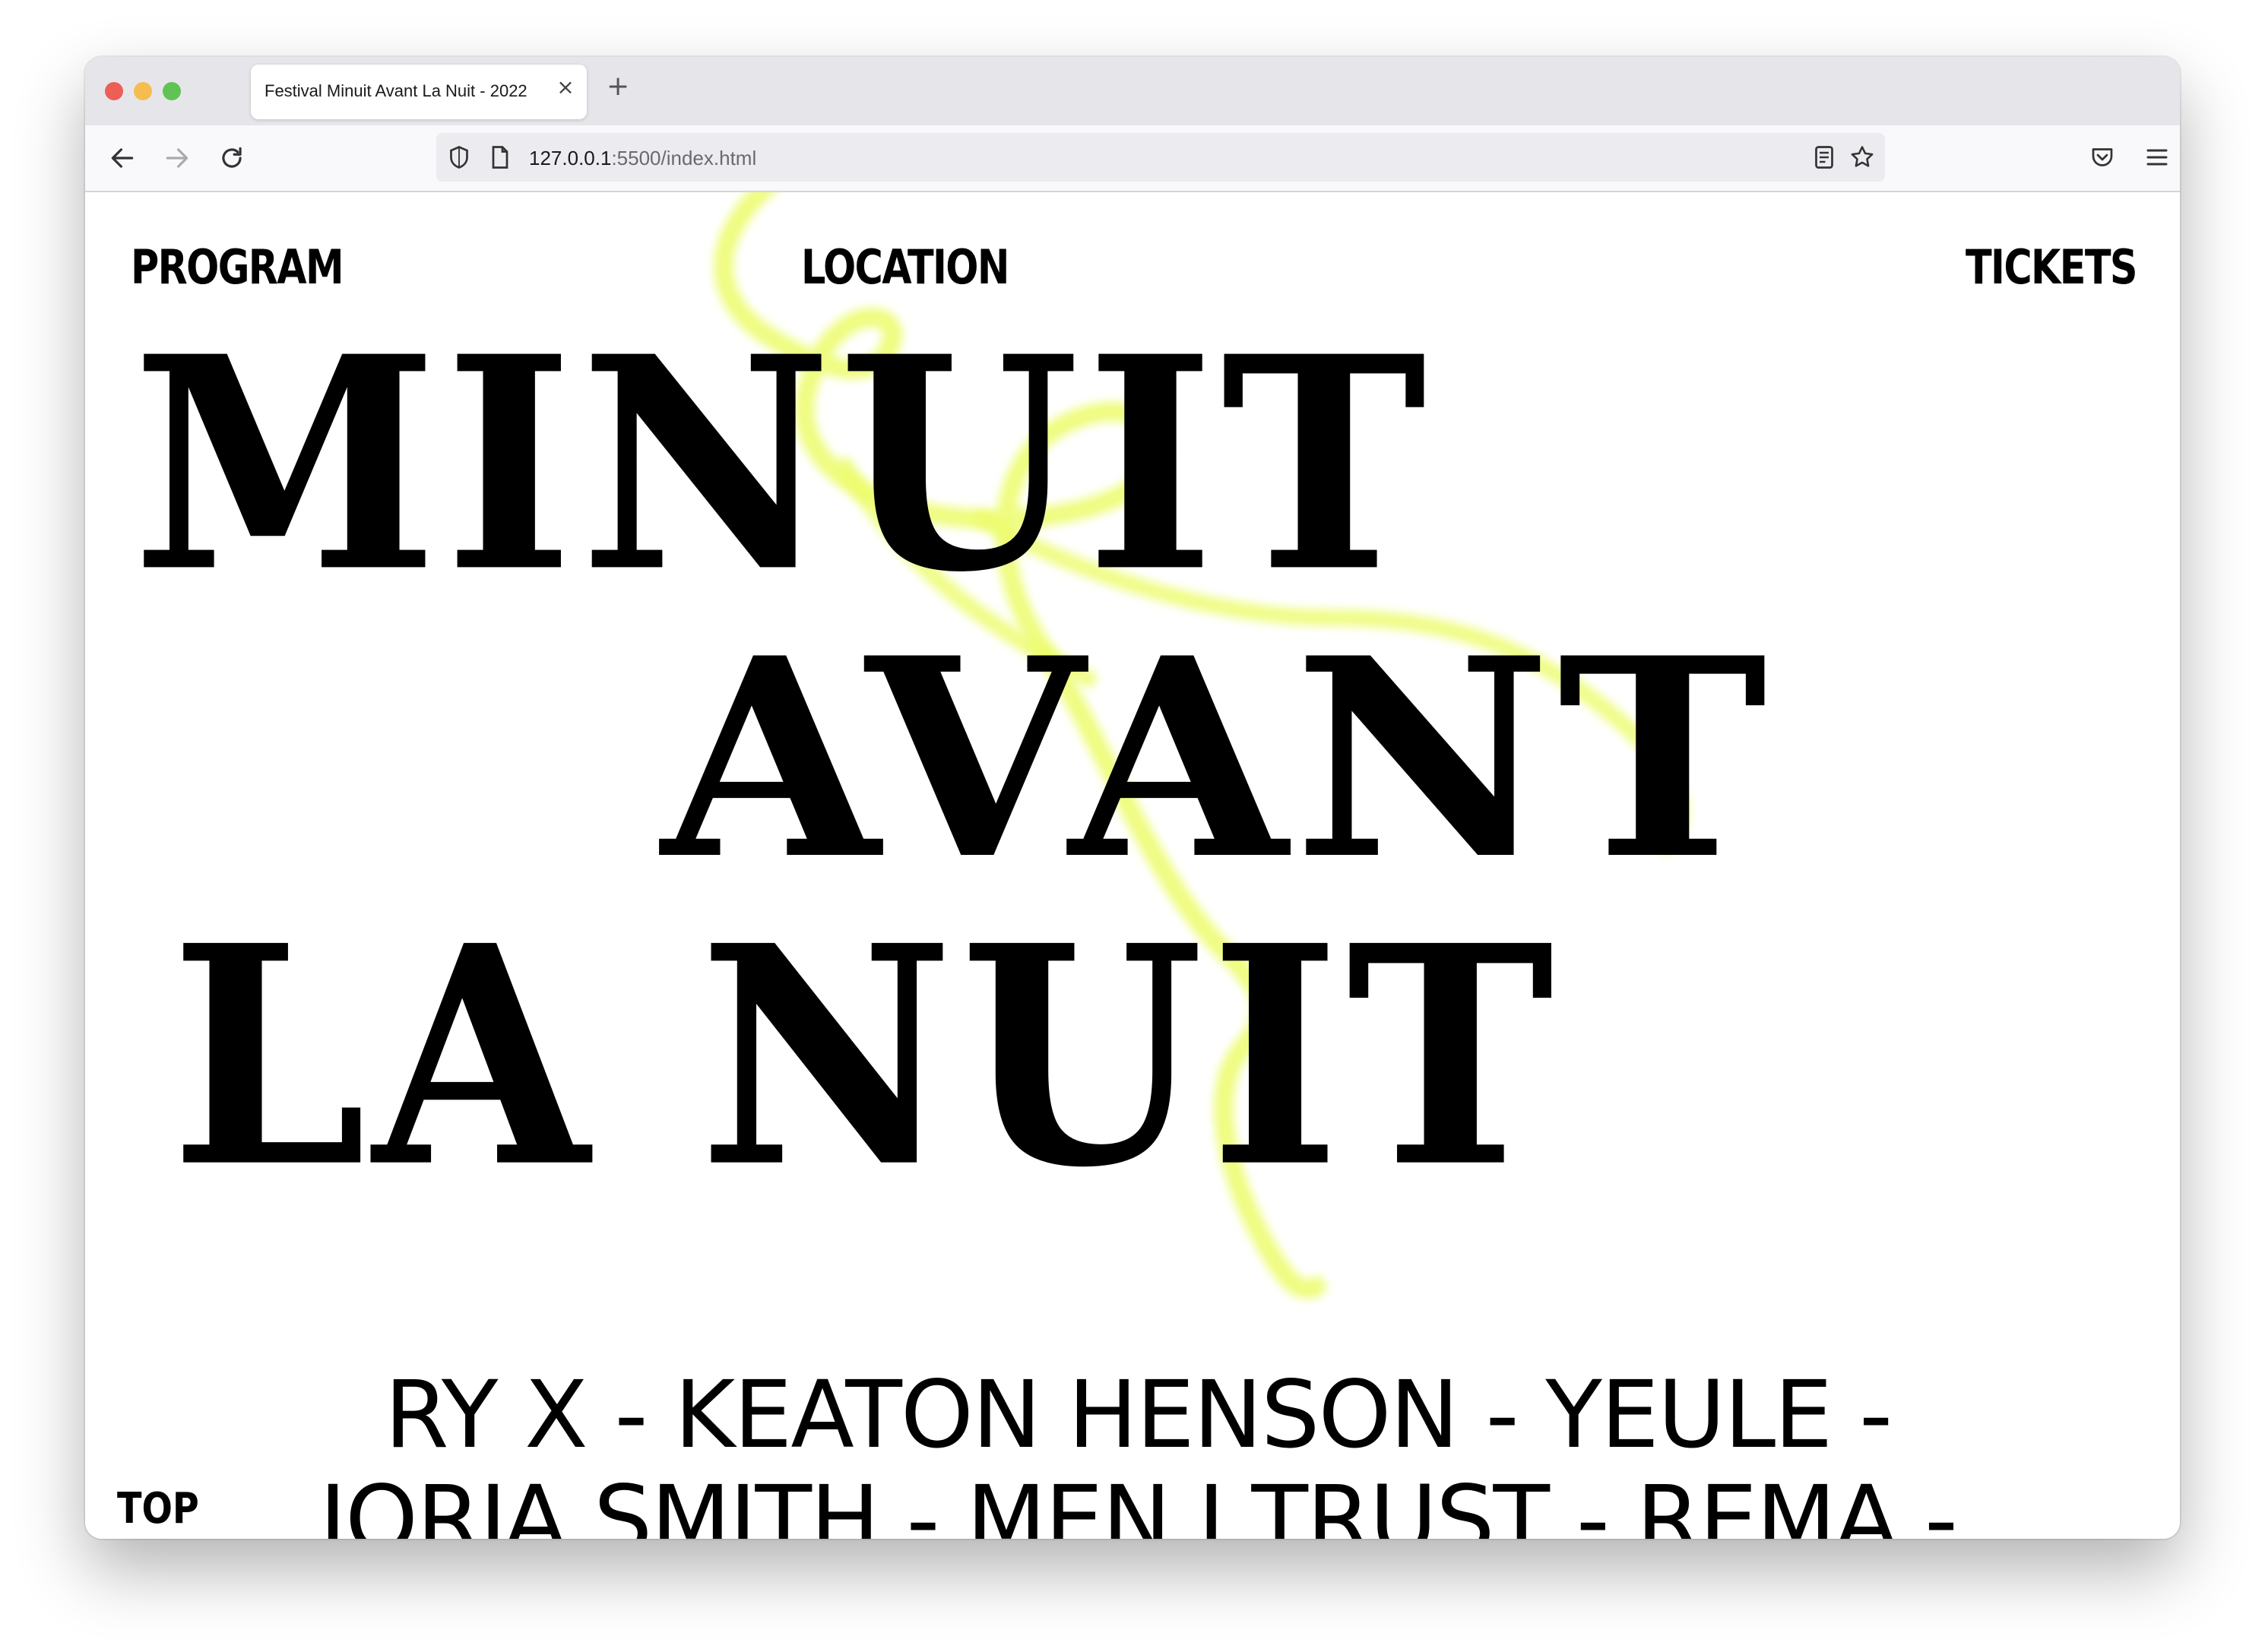 The height and width of the screenshot is (1652, 2265). I want to click on back-icon, so click(123, 158).